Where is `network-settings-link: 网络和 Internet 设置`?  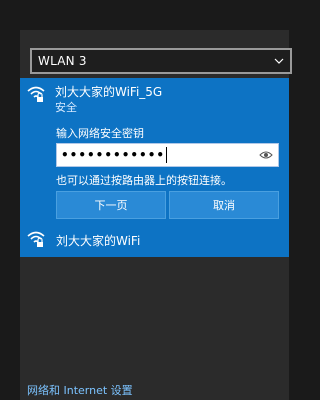 network-settings-link: 网络和 Internet 设置 is located at coordinates (80, 390).